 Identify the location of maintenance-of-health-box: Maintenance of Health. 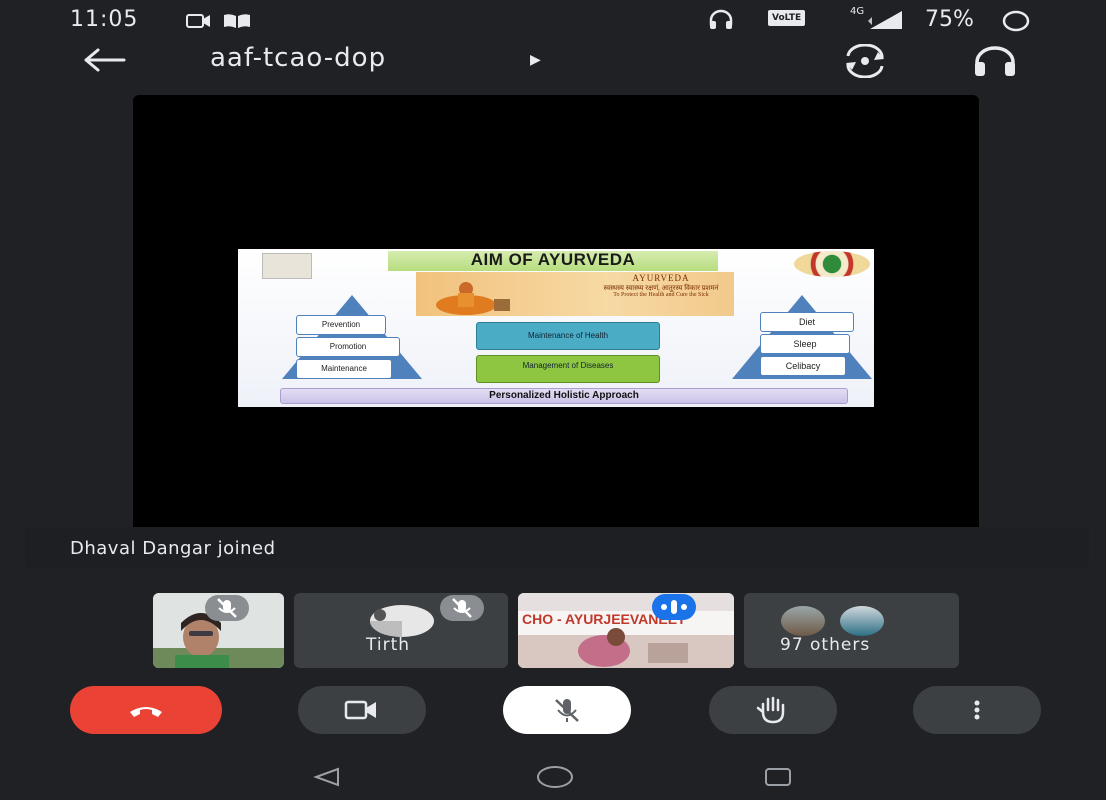
(568, 336).